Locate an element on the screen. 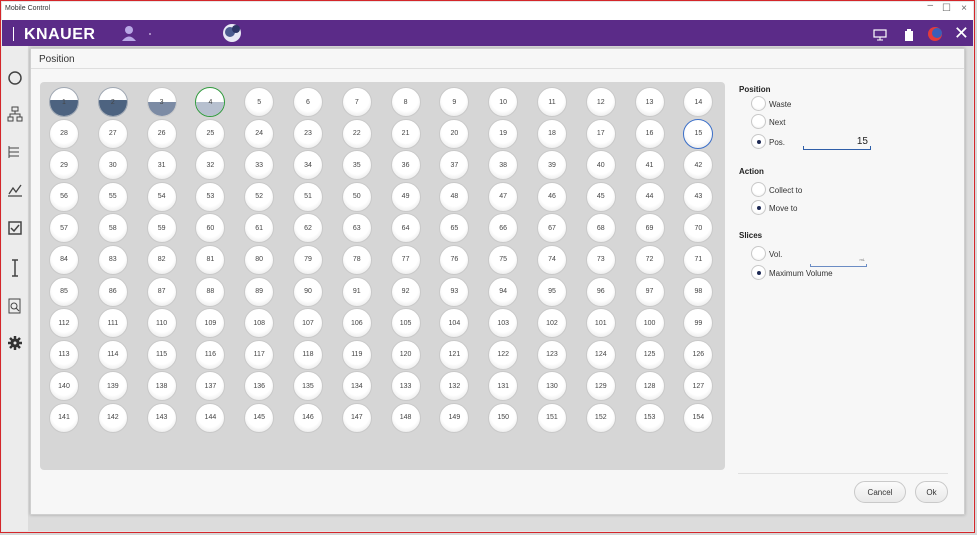 This screenshot has height=535, width=977. well-128: 128 is located at coordinates (649, 386).